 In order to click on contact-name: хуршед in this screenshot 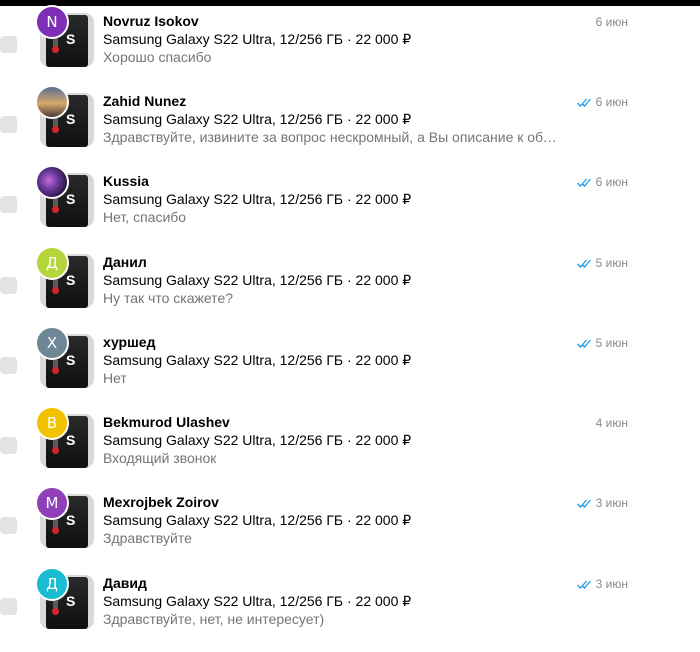, I will do `click(129, 342)`.